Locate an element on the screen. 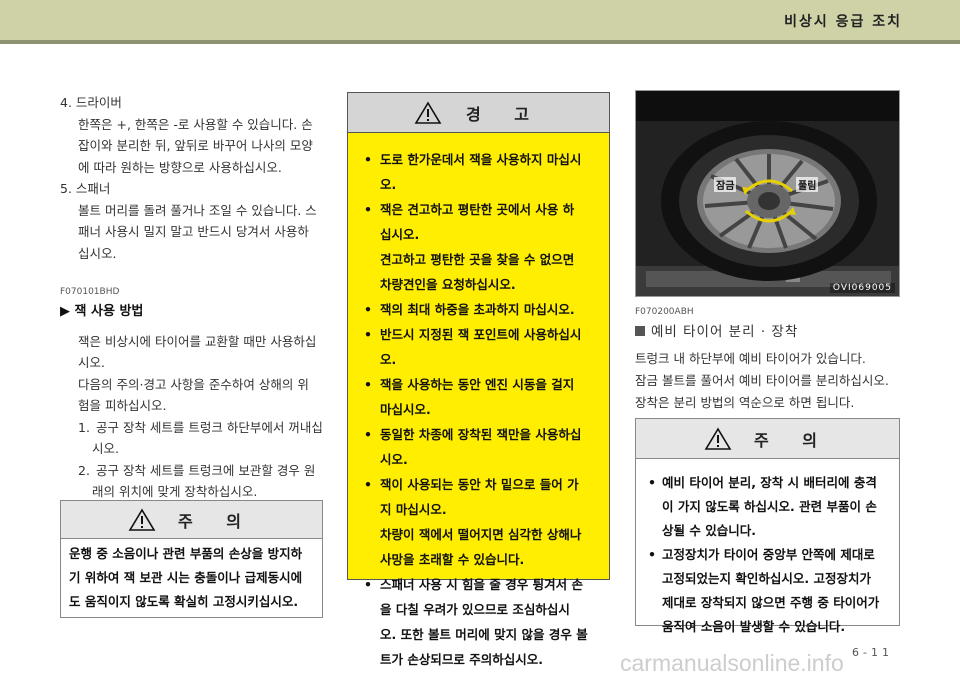  caution-line: 고정되었는지 확인하십시오. 고정장치가 is located at coordinates (766, 578).